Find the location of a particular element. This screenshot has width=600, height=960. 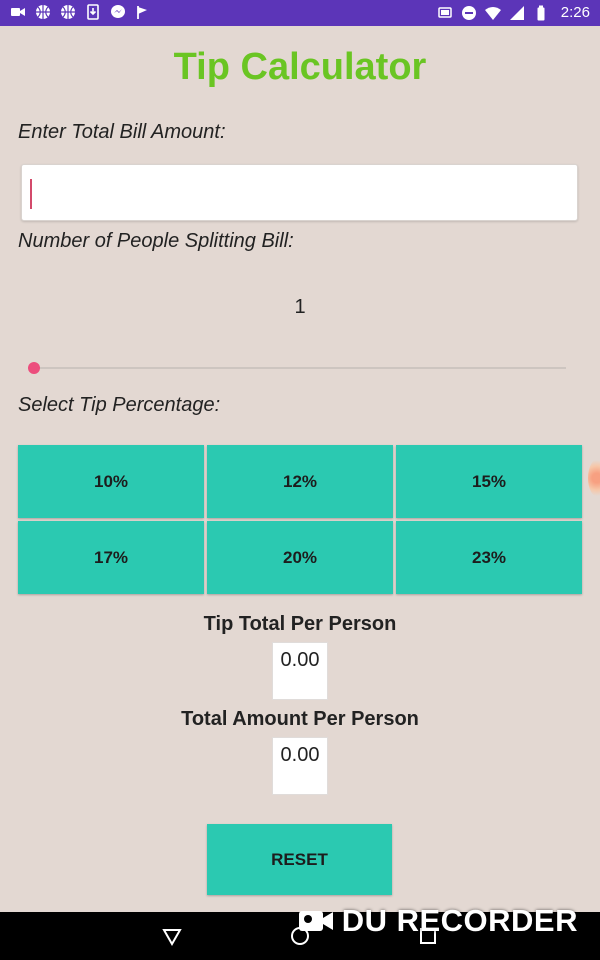

bill-amount-label: Enter Total Bill Amount: is located at coordinates (122, 132).